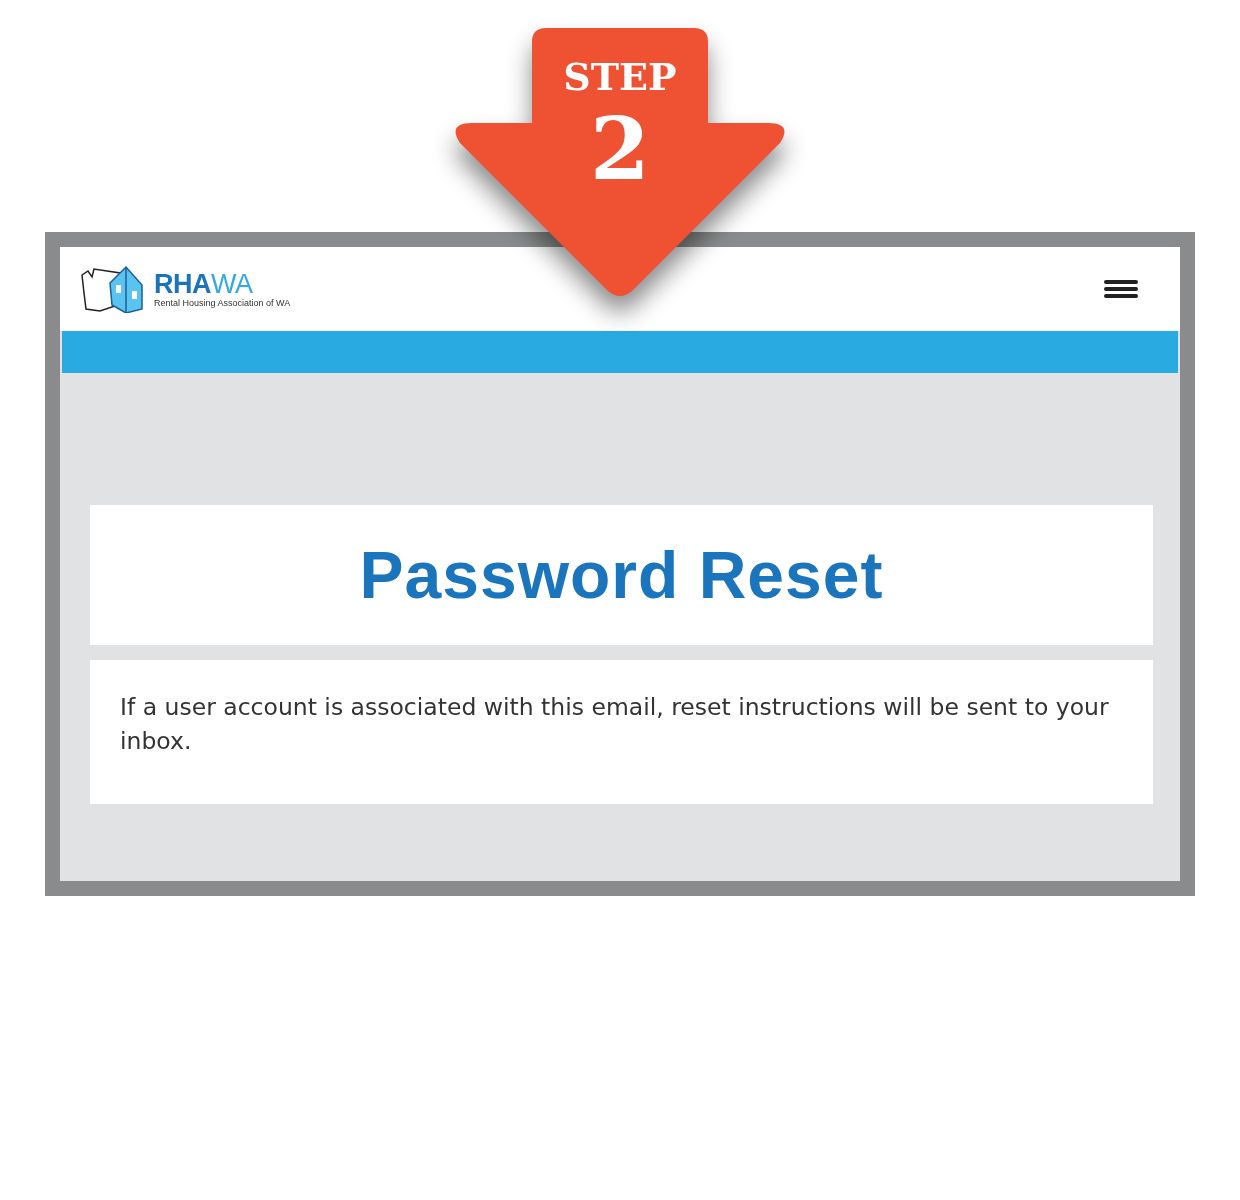 The height and width of the screenshot is (1200, 1240). Describe the element at coordinates (204, 284) in the screenshot. I see `logo-wordmark: RHAWA` at that location.